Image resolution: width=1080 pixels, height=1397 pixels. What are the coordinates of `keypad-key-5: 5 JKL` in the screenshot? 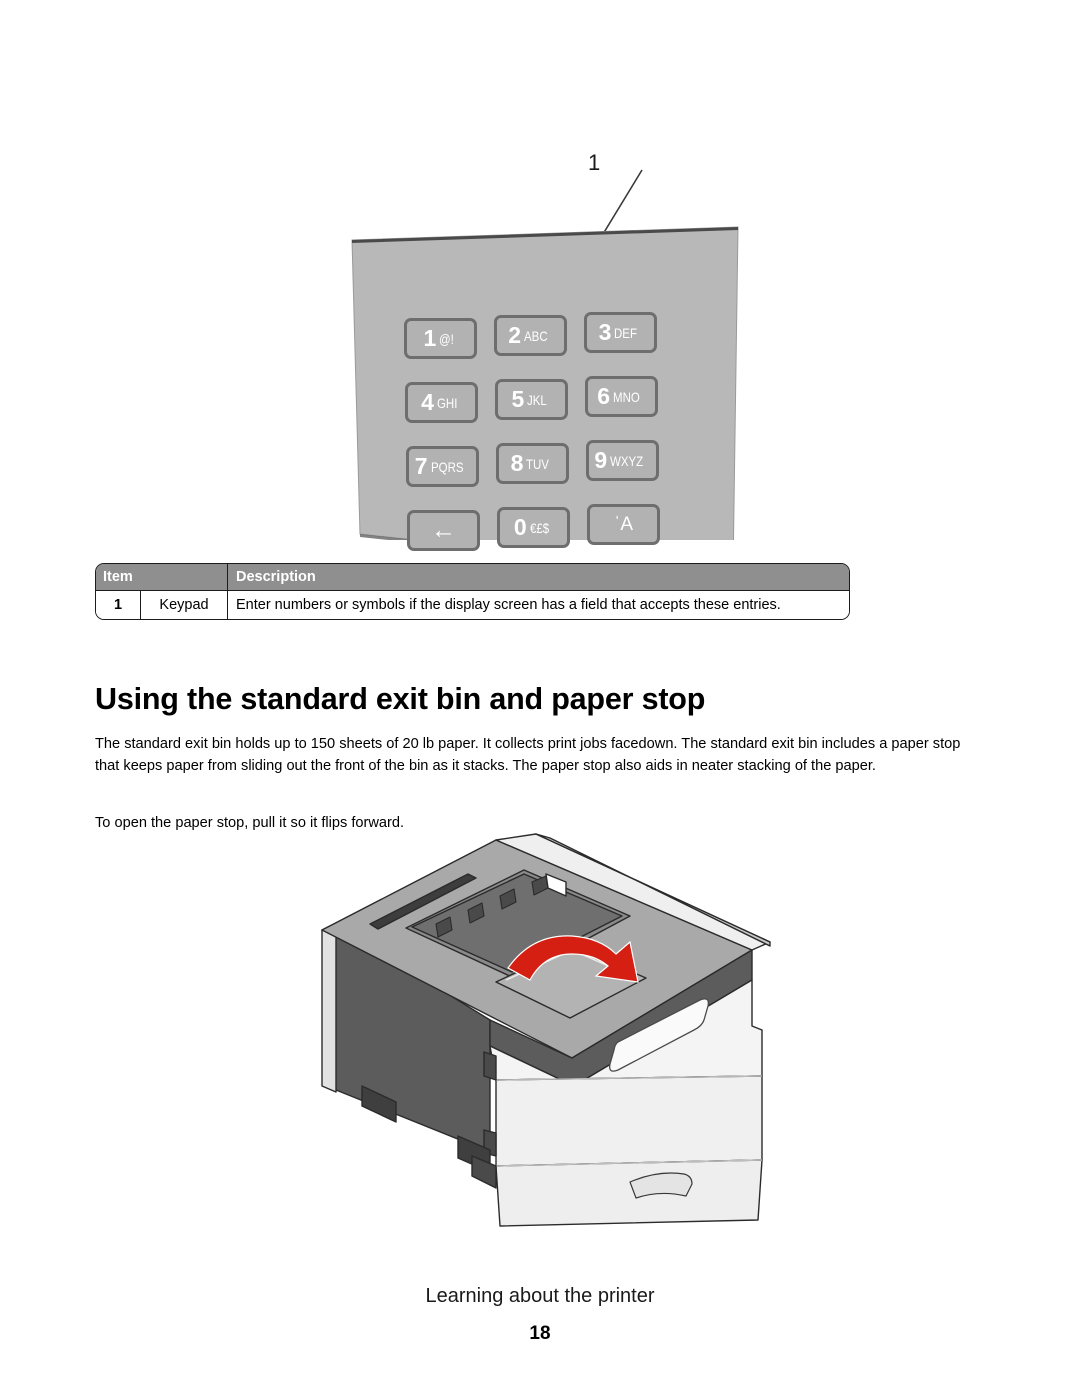 It's located at (531, 399).